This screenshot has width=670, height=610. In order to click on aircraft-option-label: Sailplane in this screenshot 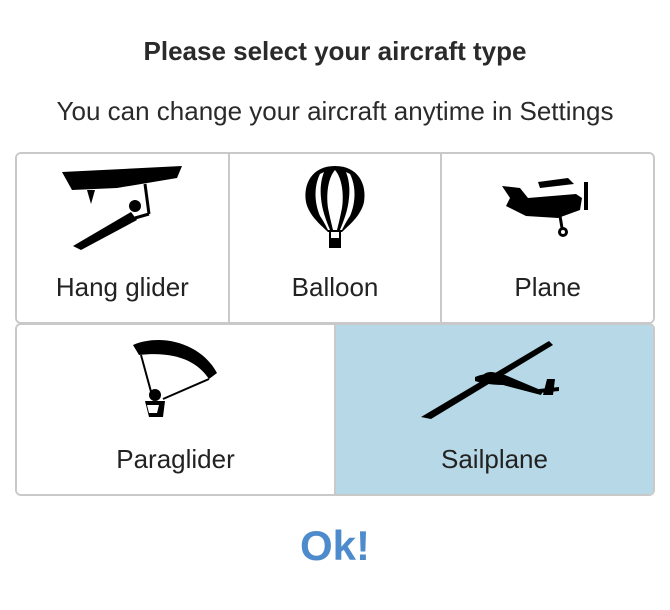, I will do `click(494, 459)`.